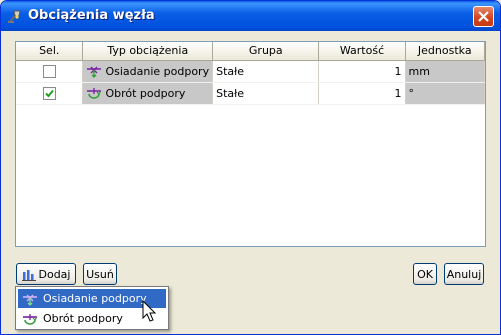  What do you see at coordinates (266, 51) in the screenshot?
I see `column-header-group: Grupa` at bounding box center [266, 51].